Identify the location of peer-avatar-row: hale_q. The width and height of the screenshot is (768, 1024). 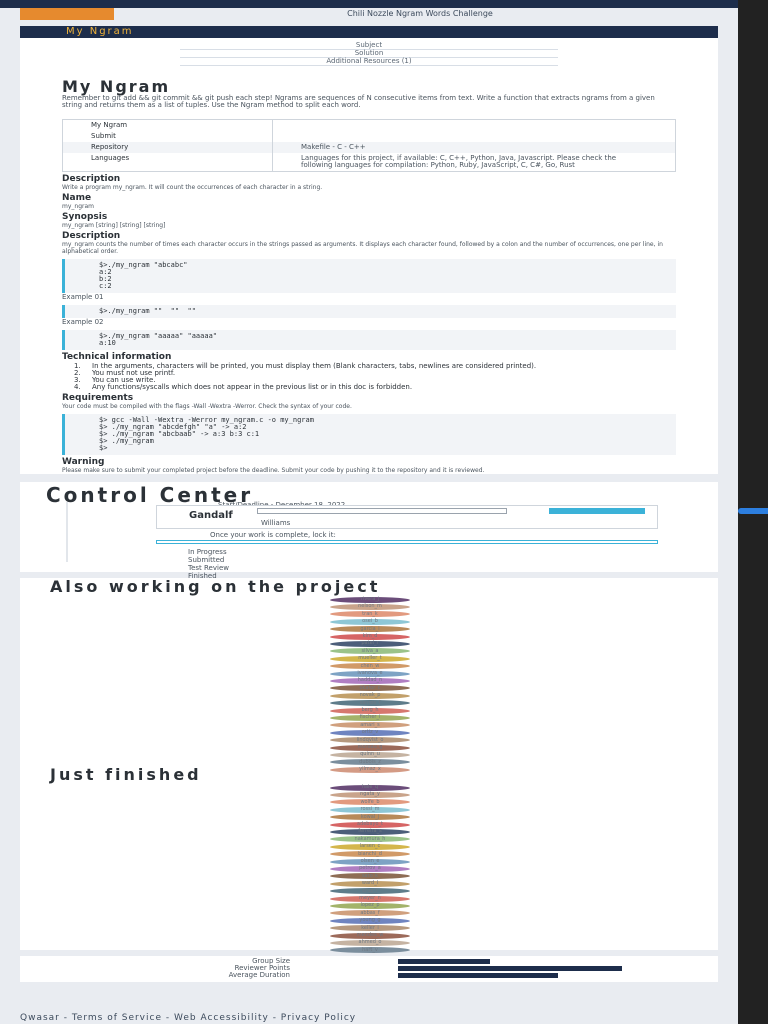
(370, 787).